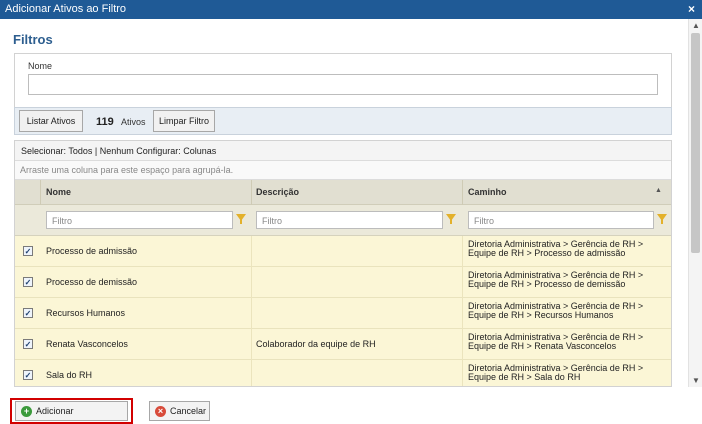 This screenshot has height=424, width=702. I want to click on add-selected-button: + Adicionar Selecionados, so click(71, 411).